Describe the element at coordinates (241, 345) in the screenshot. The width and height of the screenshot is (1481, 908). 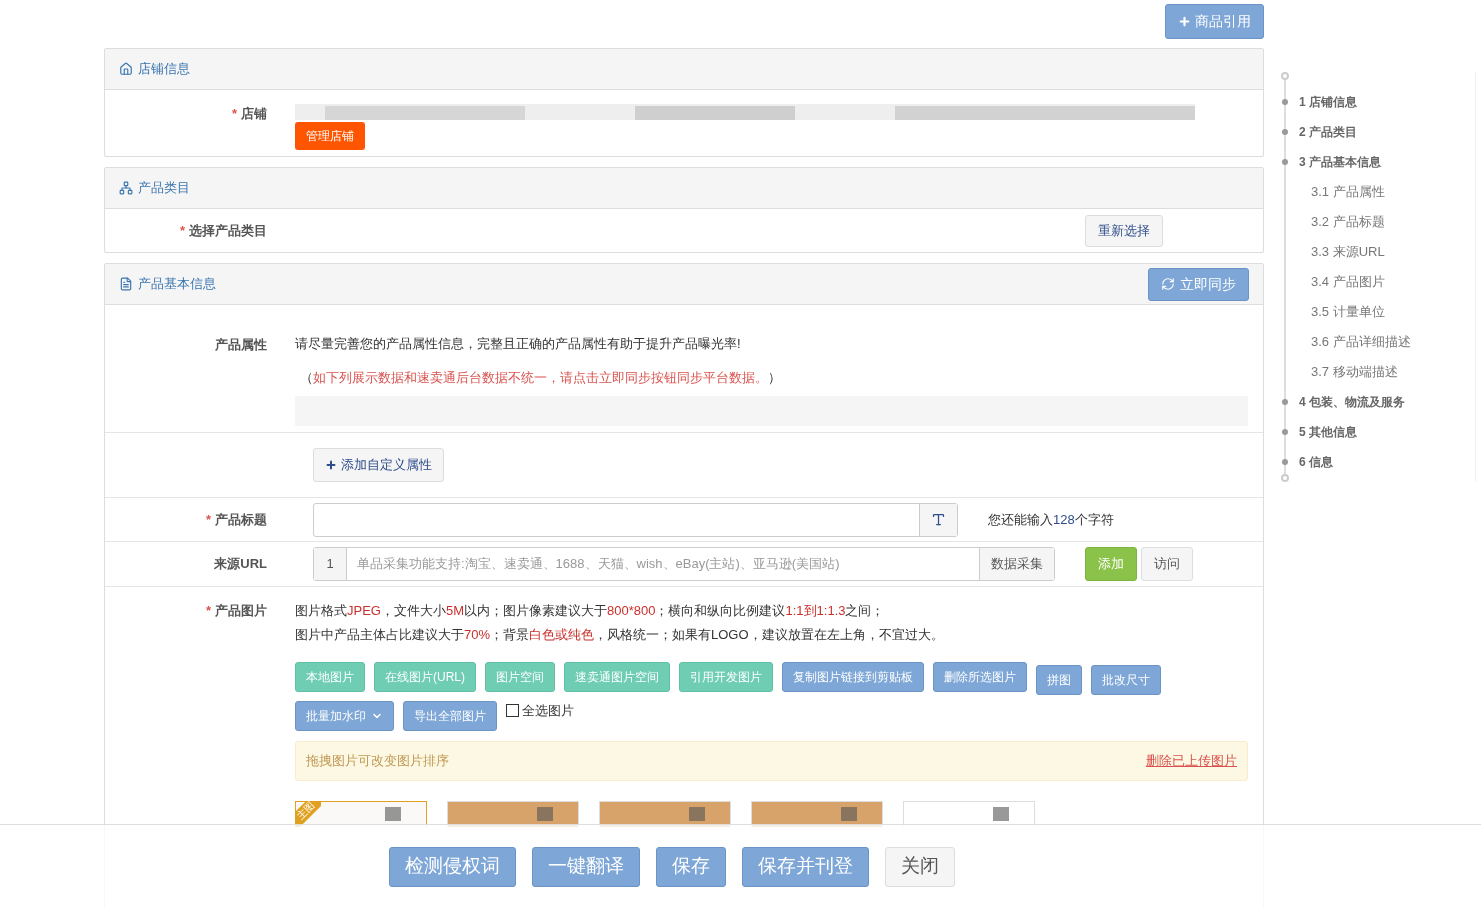
I see `field-label: 产品属性` at that location.